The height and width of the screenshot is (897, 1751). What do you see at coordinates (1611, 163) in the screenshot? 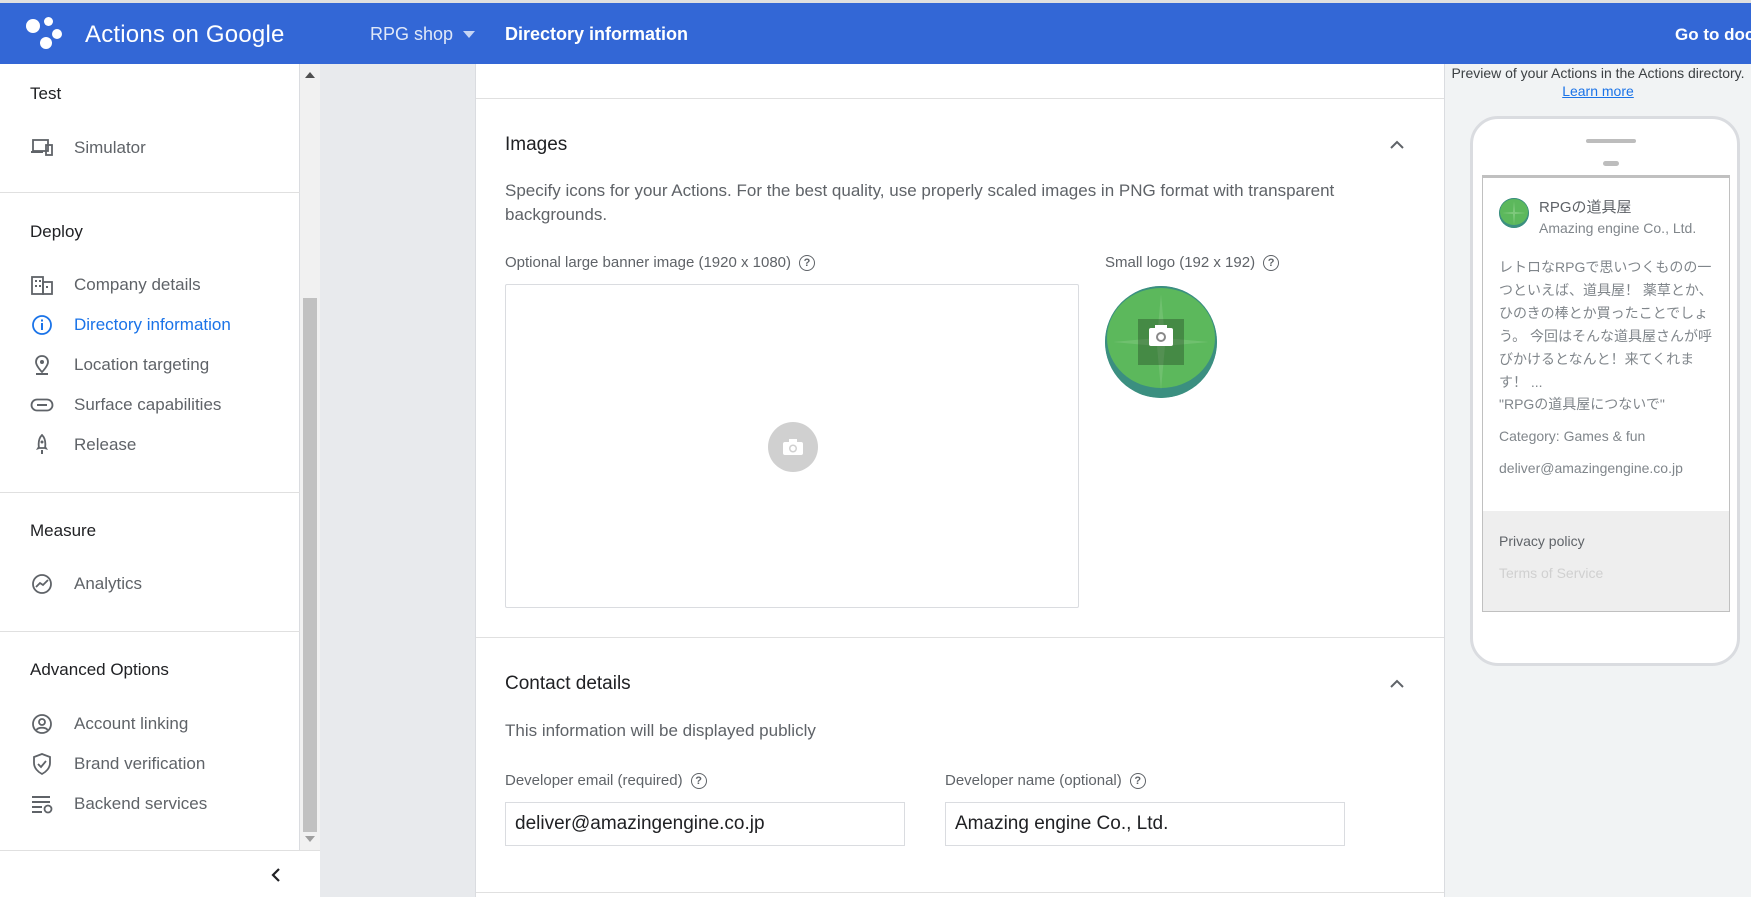
I see `phone-camera` at bounding box center [1611, 163].